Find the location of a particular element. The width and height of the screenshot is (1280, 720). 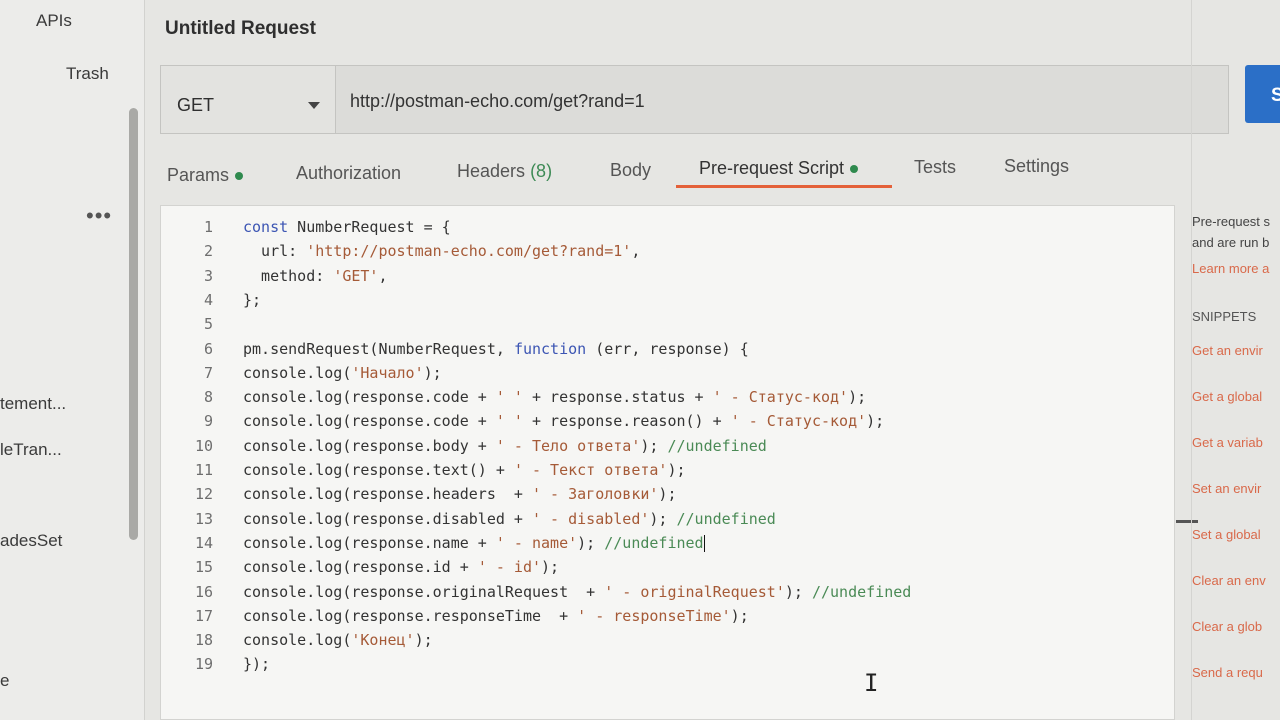

code-text: const NumberRequest = { is located at coordinates (347, 227).